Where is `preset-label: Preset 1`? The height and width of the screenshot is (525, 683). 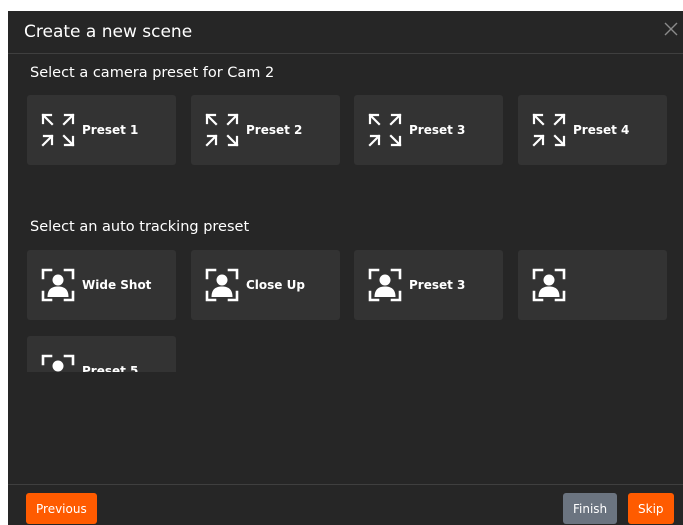
preset-label: Preset 1 is located at coordinates (110, 130).